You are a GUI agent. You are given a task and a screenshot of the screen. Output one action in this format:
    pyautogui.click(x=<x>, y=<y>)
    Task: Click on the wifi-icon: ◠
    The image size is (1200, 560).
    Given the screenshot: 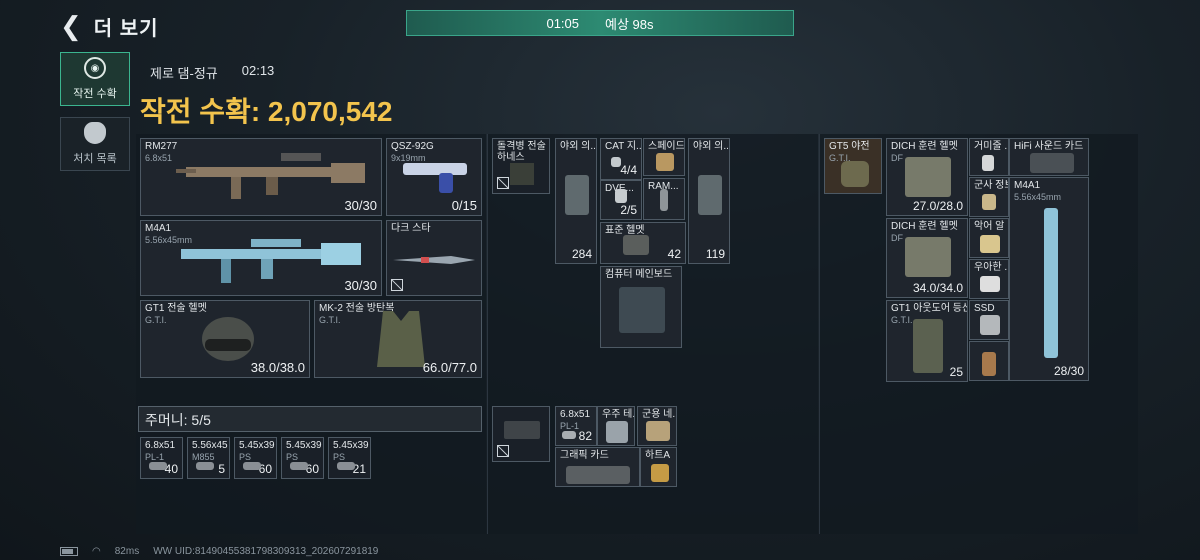 What is the action you would take?
    pyautogui.click(x=96, y=551)
    